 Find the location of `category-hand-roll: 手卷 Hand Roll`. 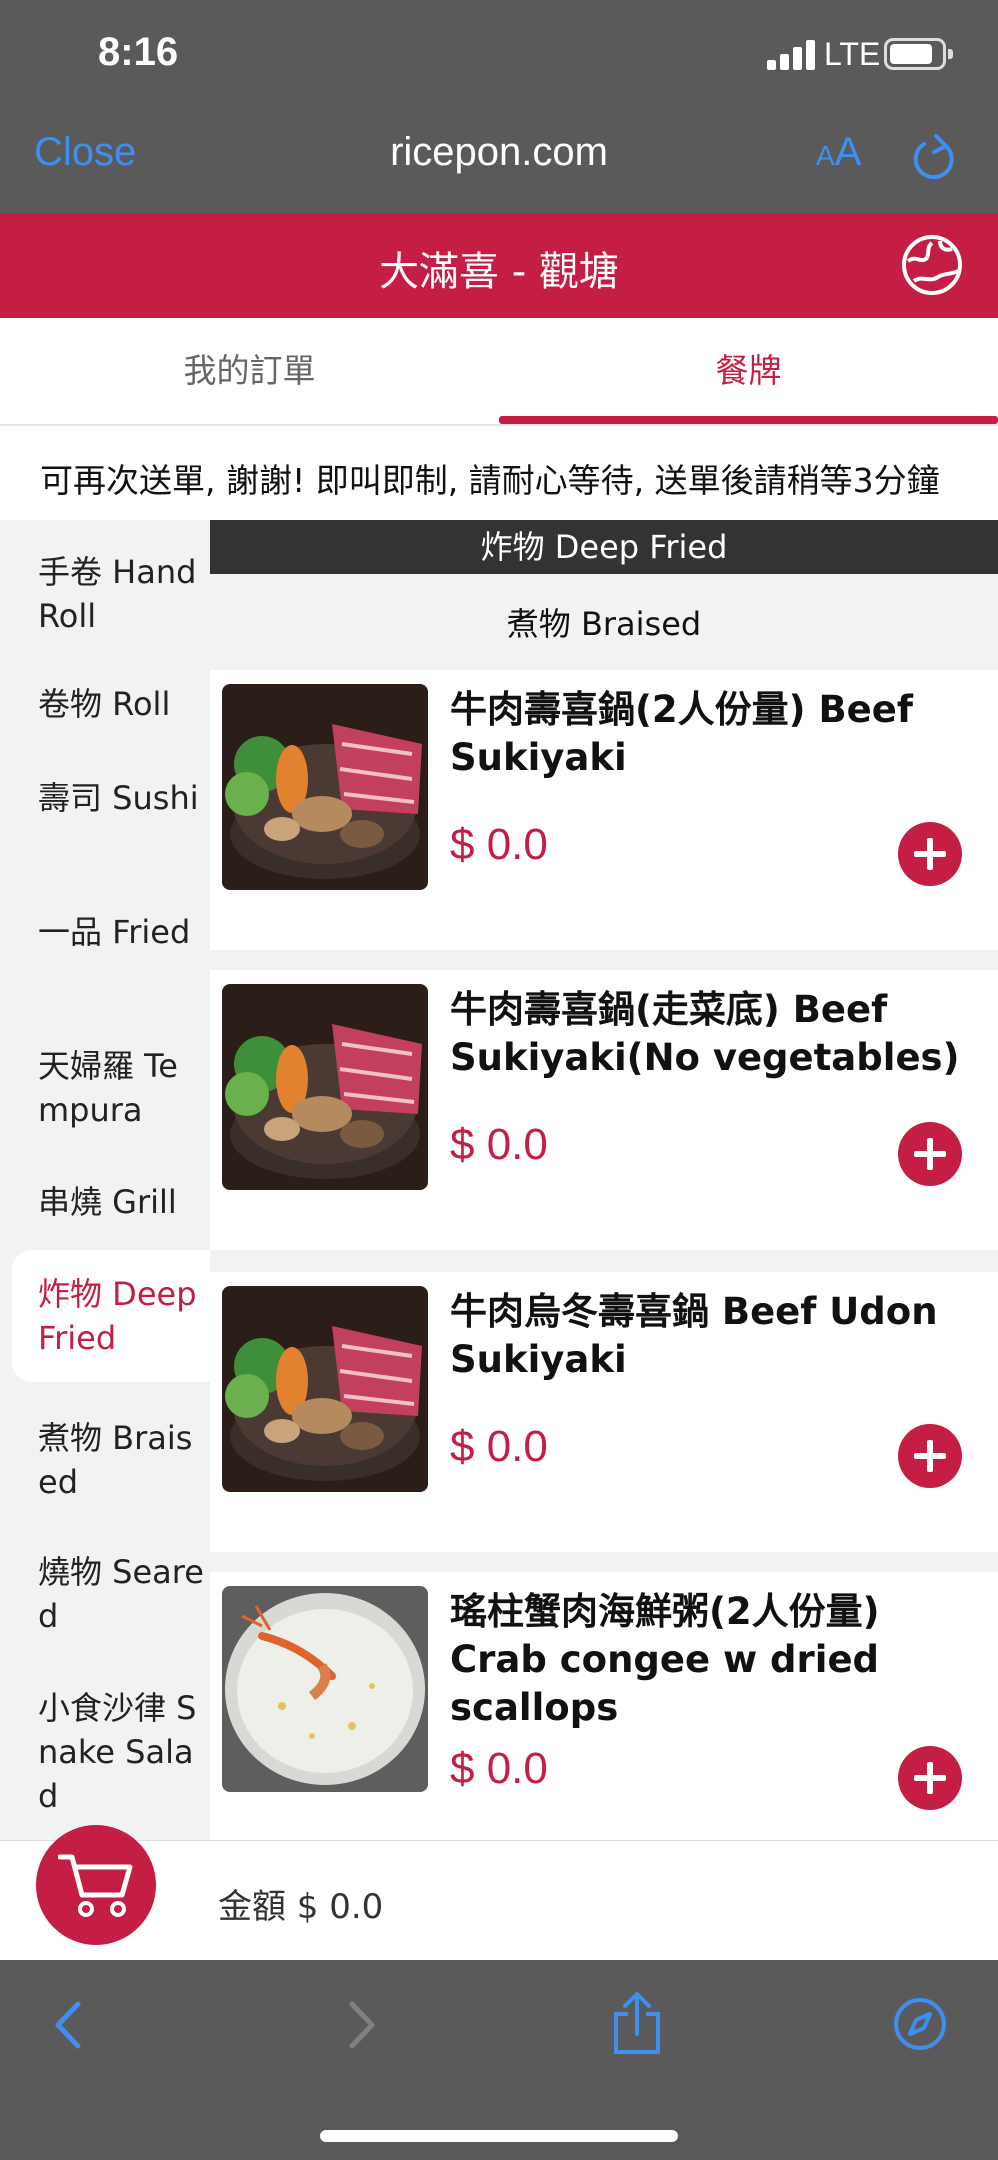

category-hand-roll: 手卷 Hand Roll is located at coordinates (105, 594).